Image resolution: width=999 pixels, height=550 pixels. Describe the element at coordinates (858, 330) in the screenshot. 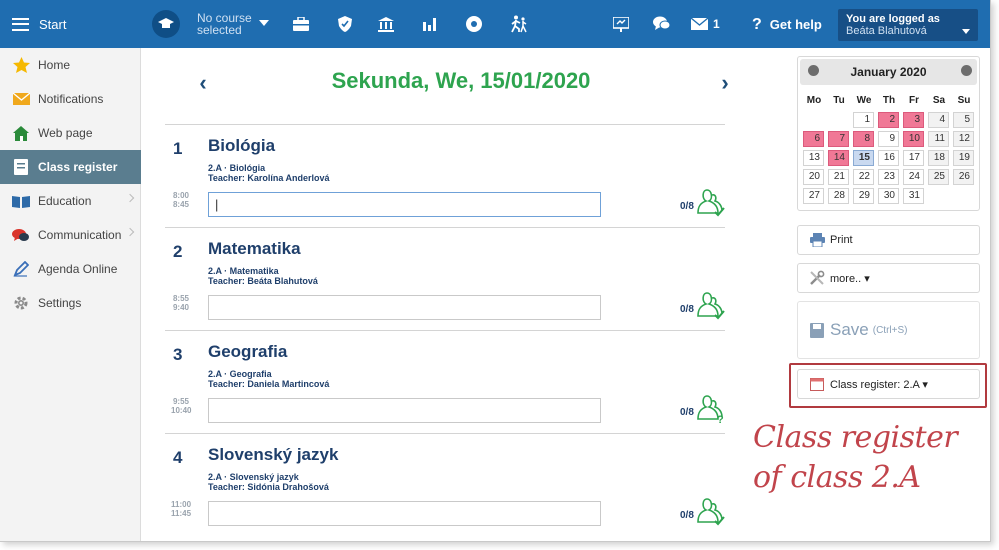

I see `save-button: Save (Ctrl+S)` at that location.